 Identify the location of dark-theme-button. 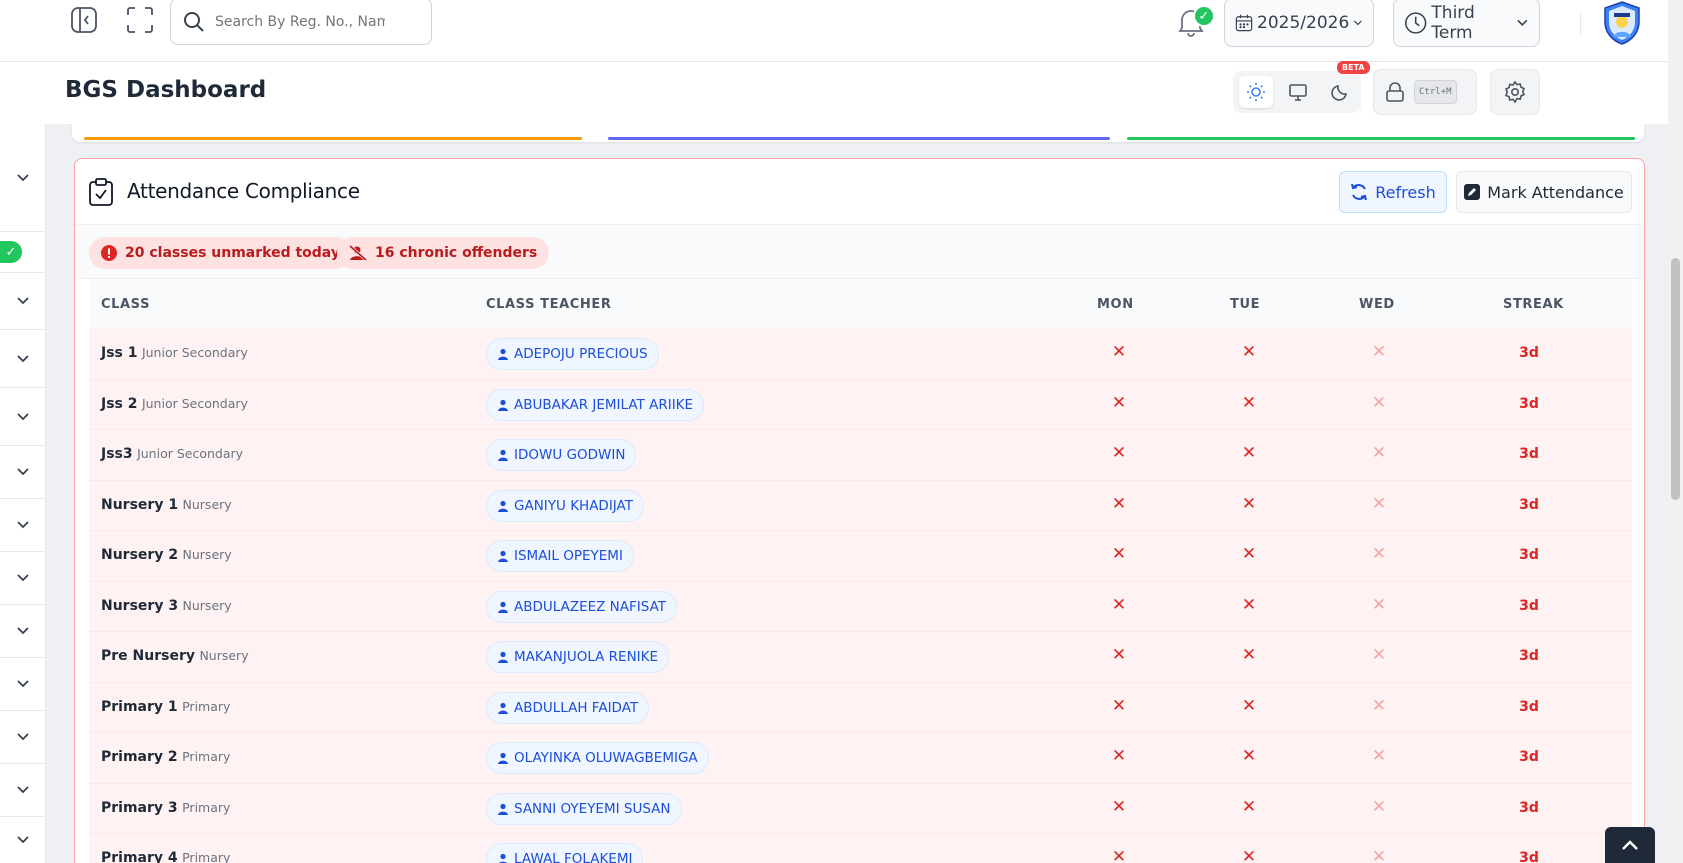
(1340, 92).